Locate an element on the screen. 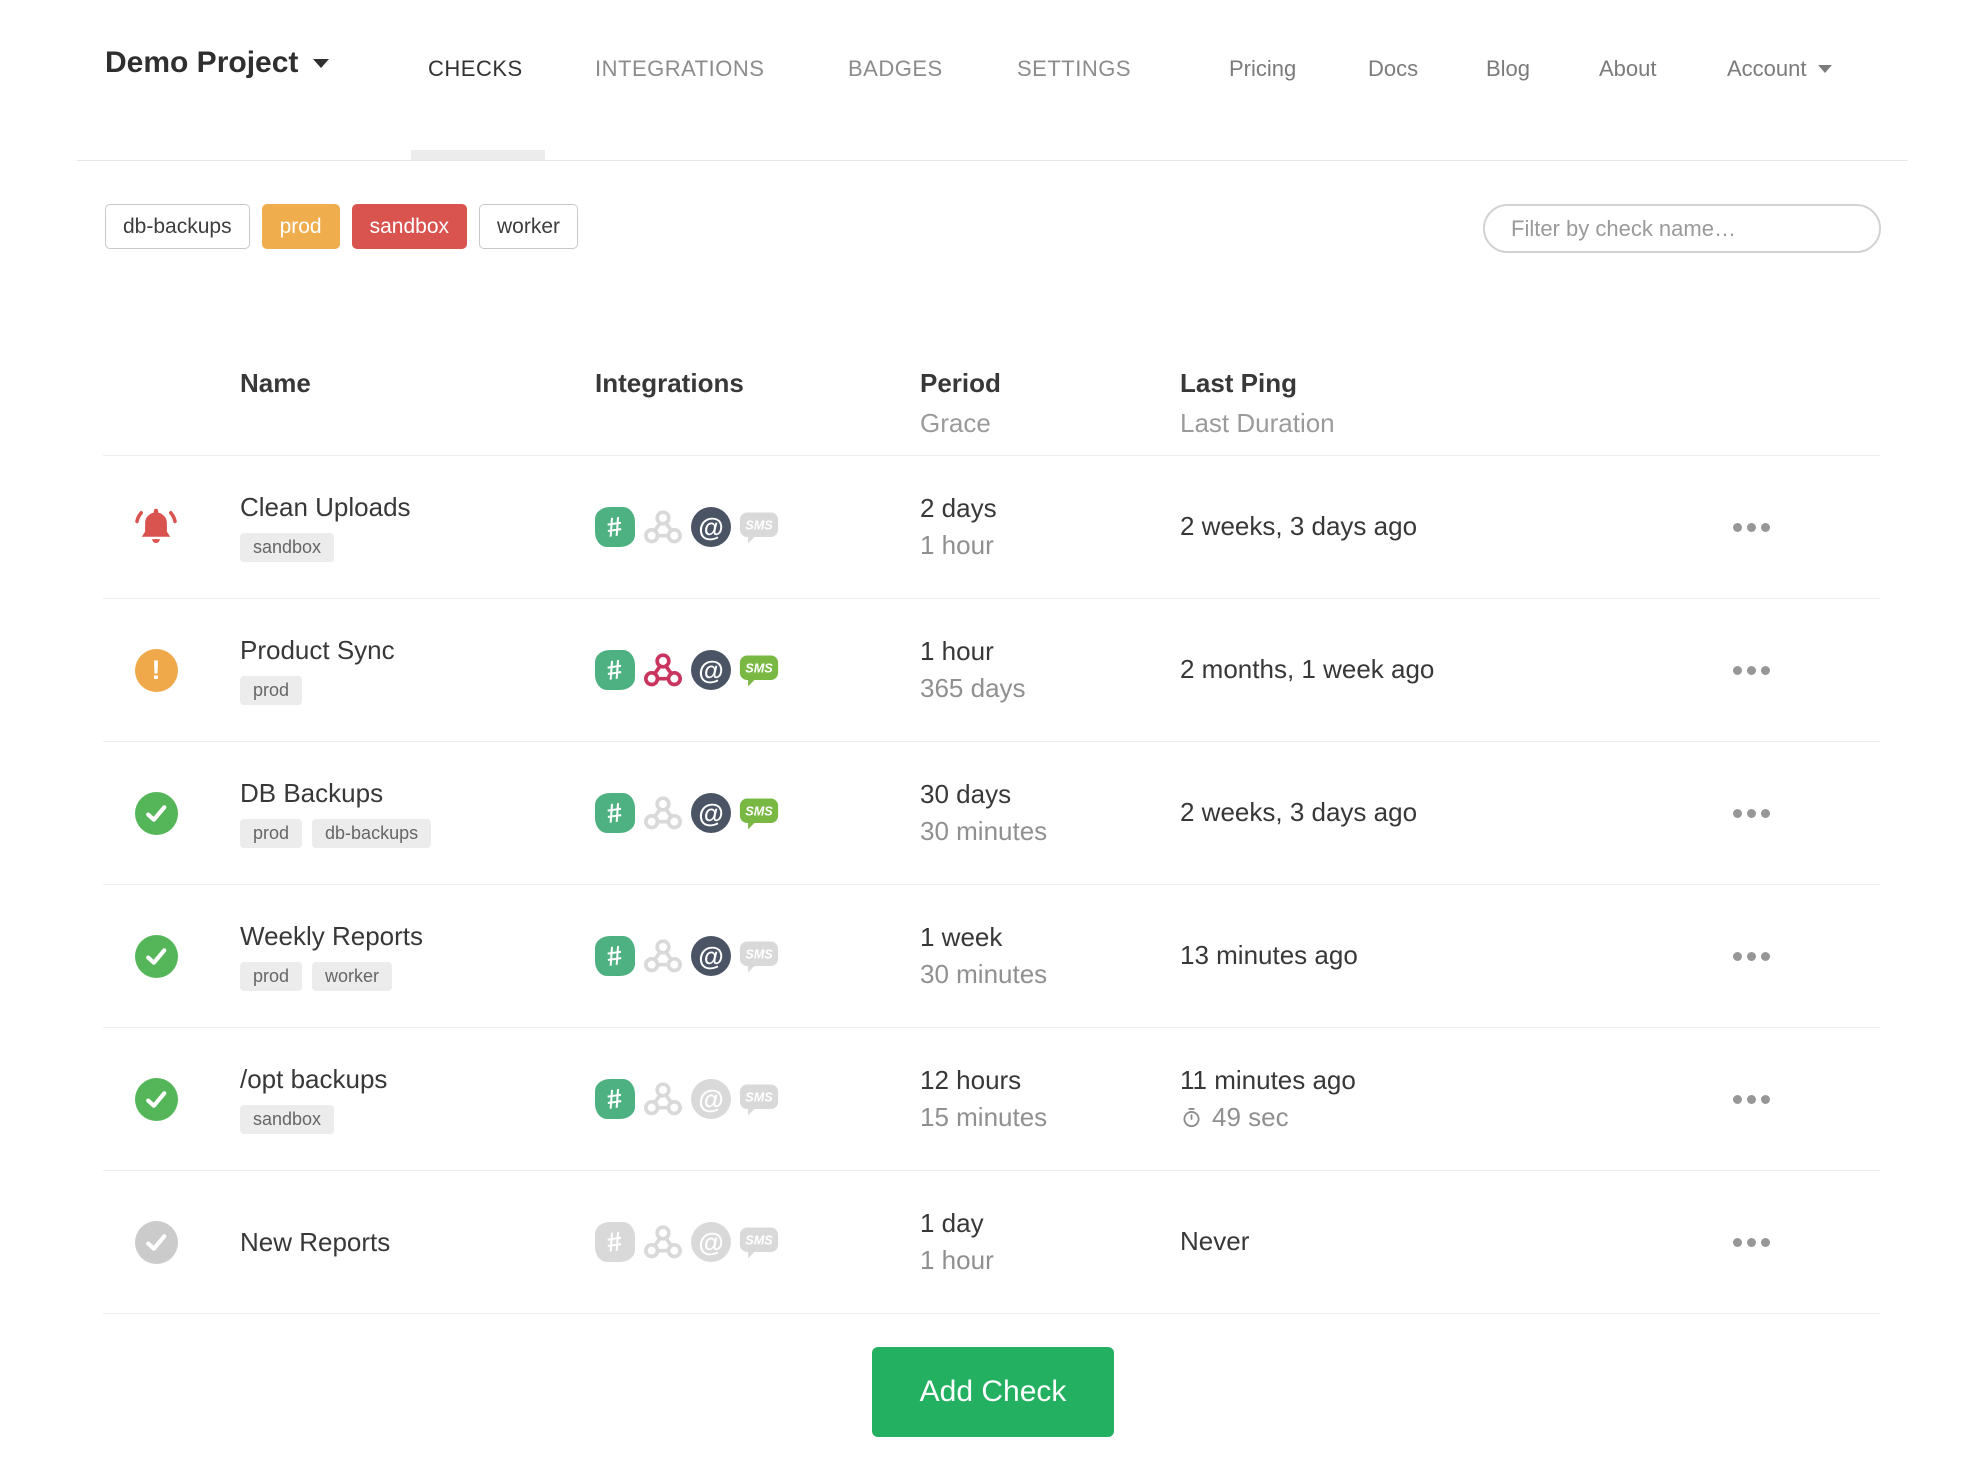 The width and height of the screenshot is (1986, 1480). check-last-ping-cell: 2 months, 1 week ago is located at coordinates (1307, 670).